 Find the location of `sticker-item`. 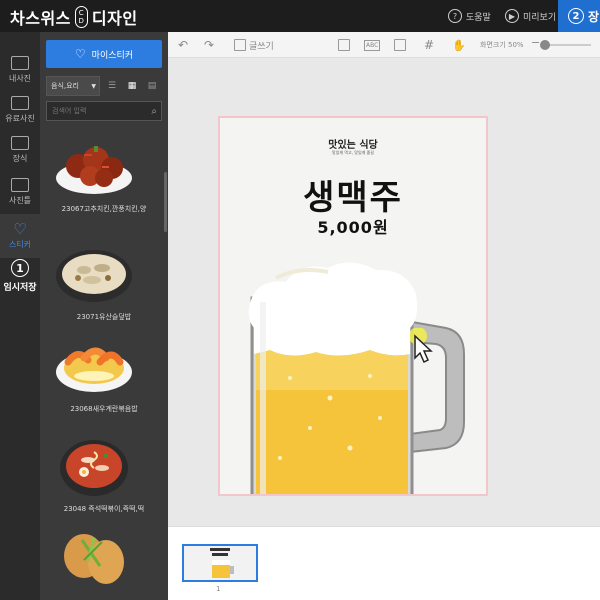

sticker-item is located at coordinates (104, 563).